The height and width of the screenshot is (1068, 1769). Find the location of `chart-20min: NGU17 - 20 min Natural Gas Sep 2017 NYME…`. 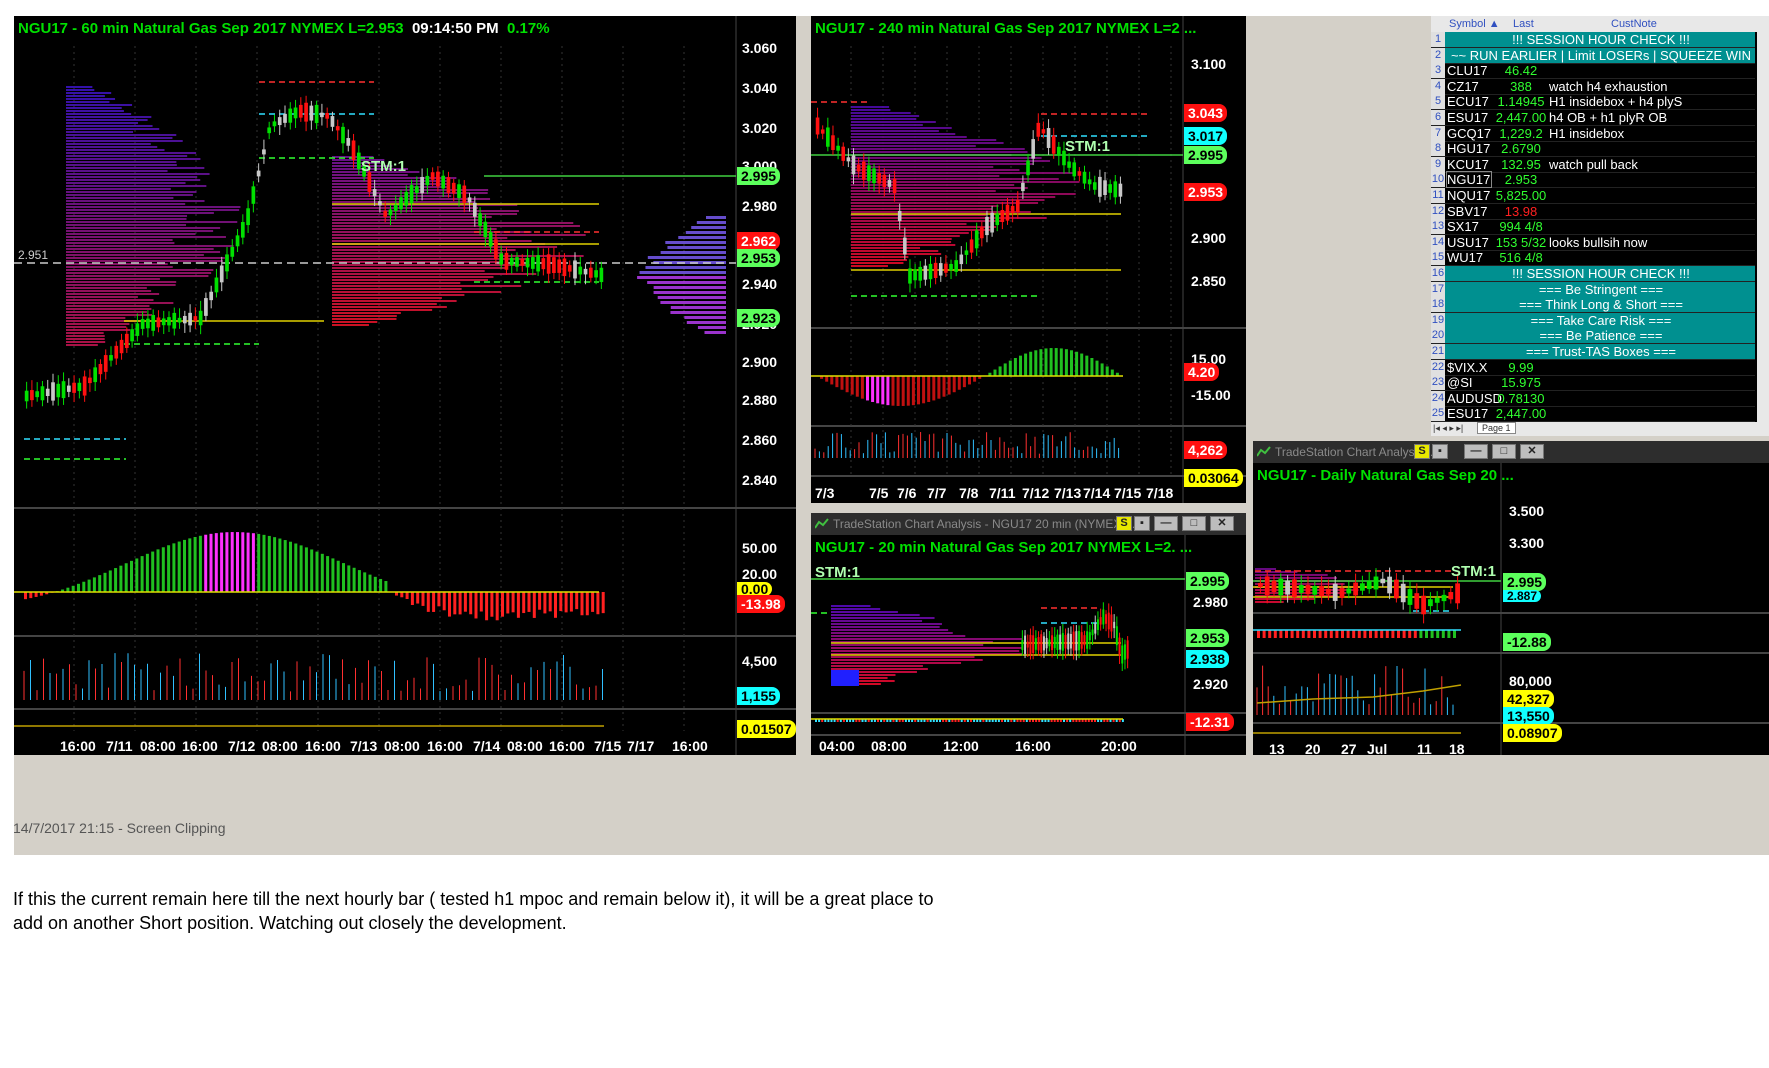

chart-20min: NGU17 - 20 min Natural Gas Sep 2017 NYME… is located at coordinates (1028, 645).